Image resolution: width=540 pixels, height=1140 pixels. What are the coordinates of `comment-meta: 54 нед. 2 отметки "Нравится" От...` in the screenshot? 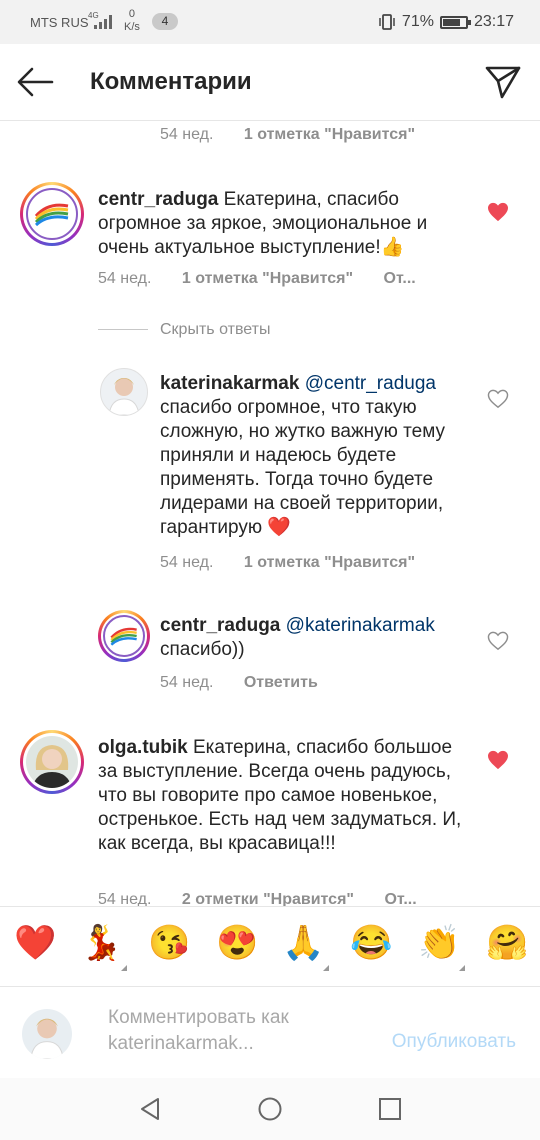 It's located at (257, 898).